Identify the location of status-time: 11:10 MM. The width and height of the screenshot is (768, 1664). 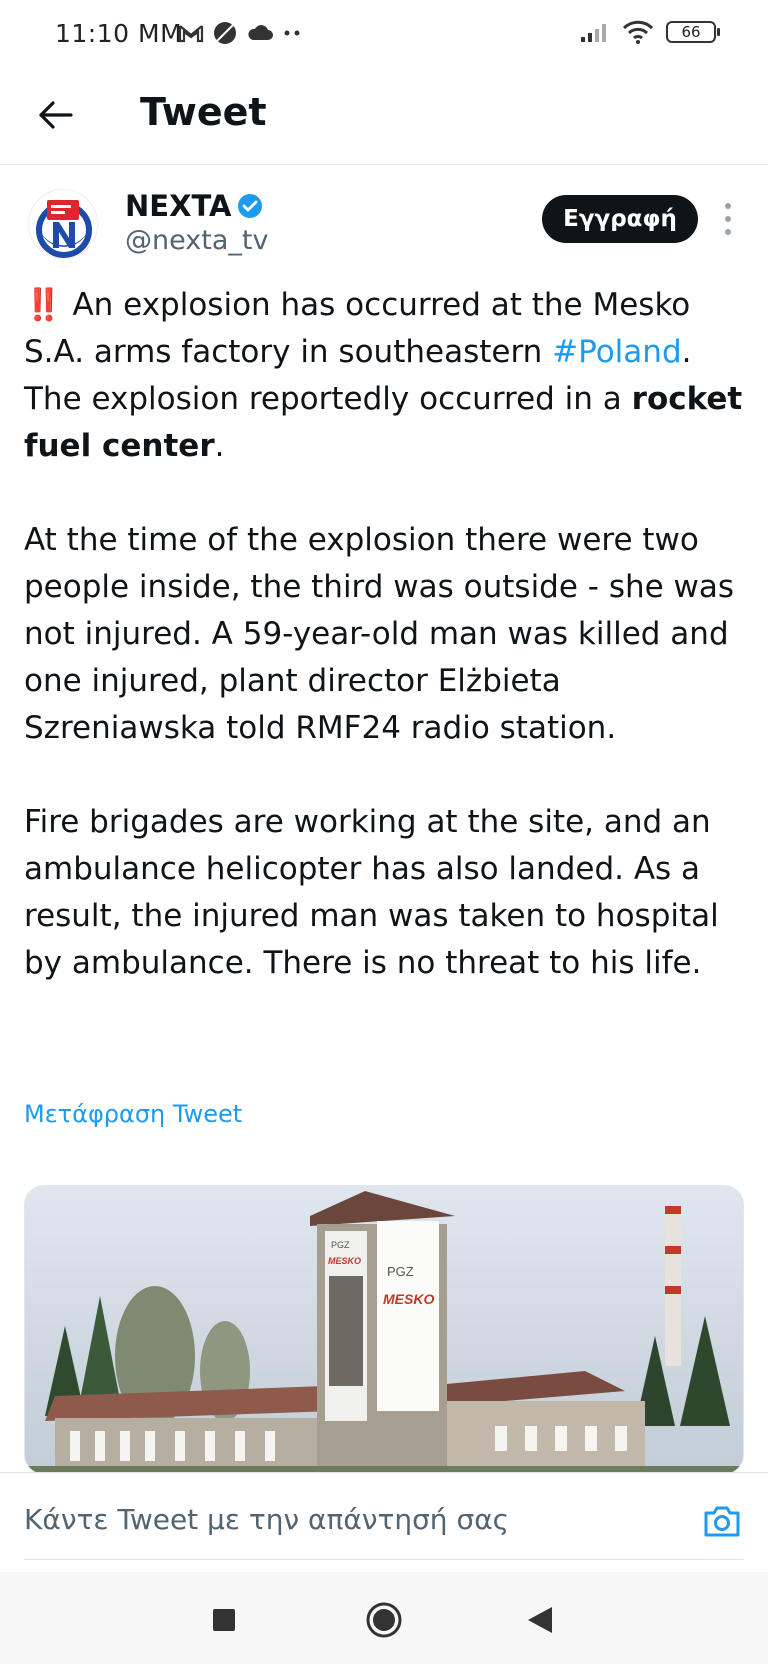
(119, 33).